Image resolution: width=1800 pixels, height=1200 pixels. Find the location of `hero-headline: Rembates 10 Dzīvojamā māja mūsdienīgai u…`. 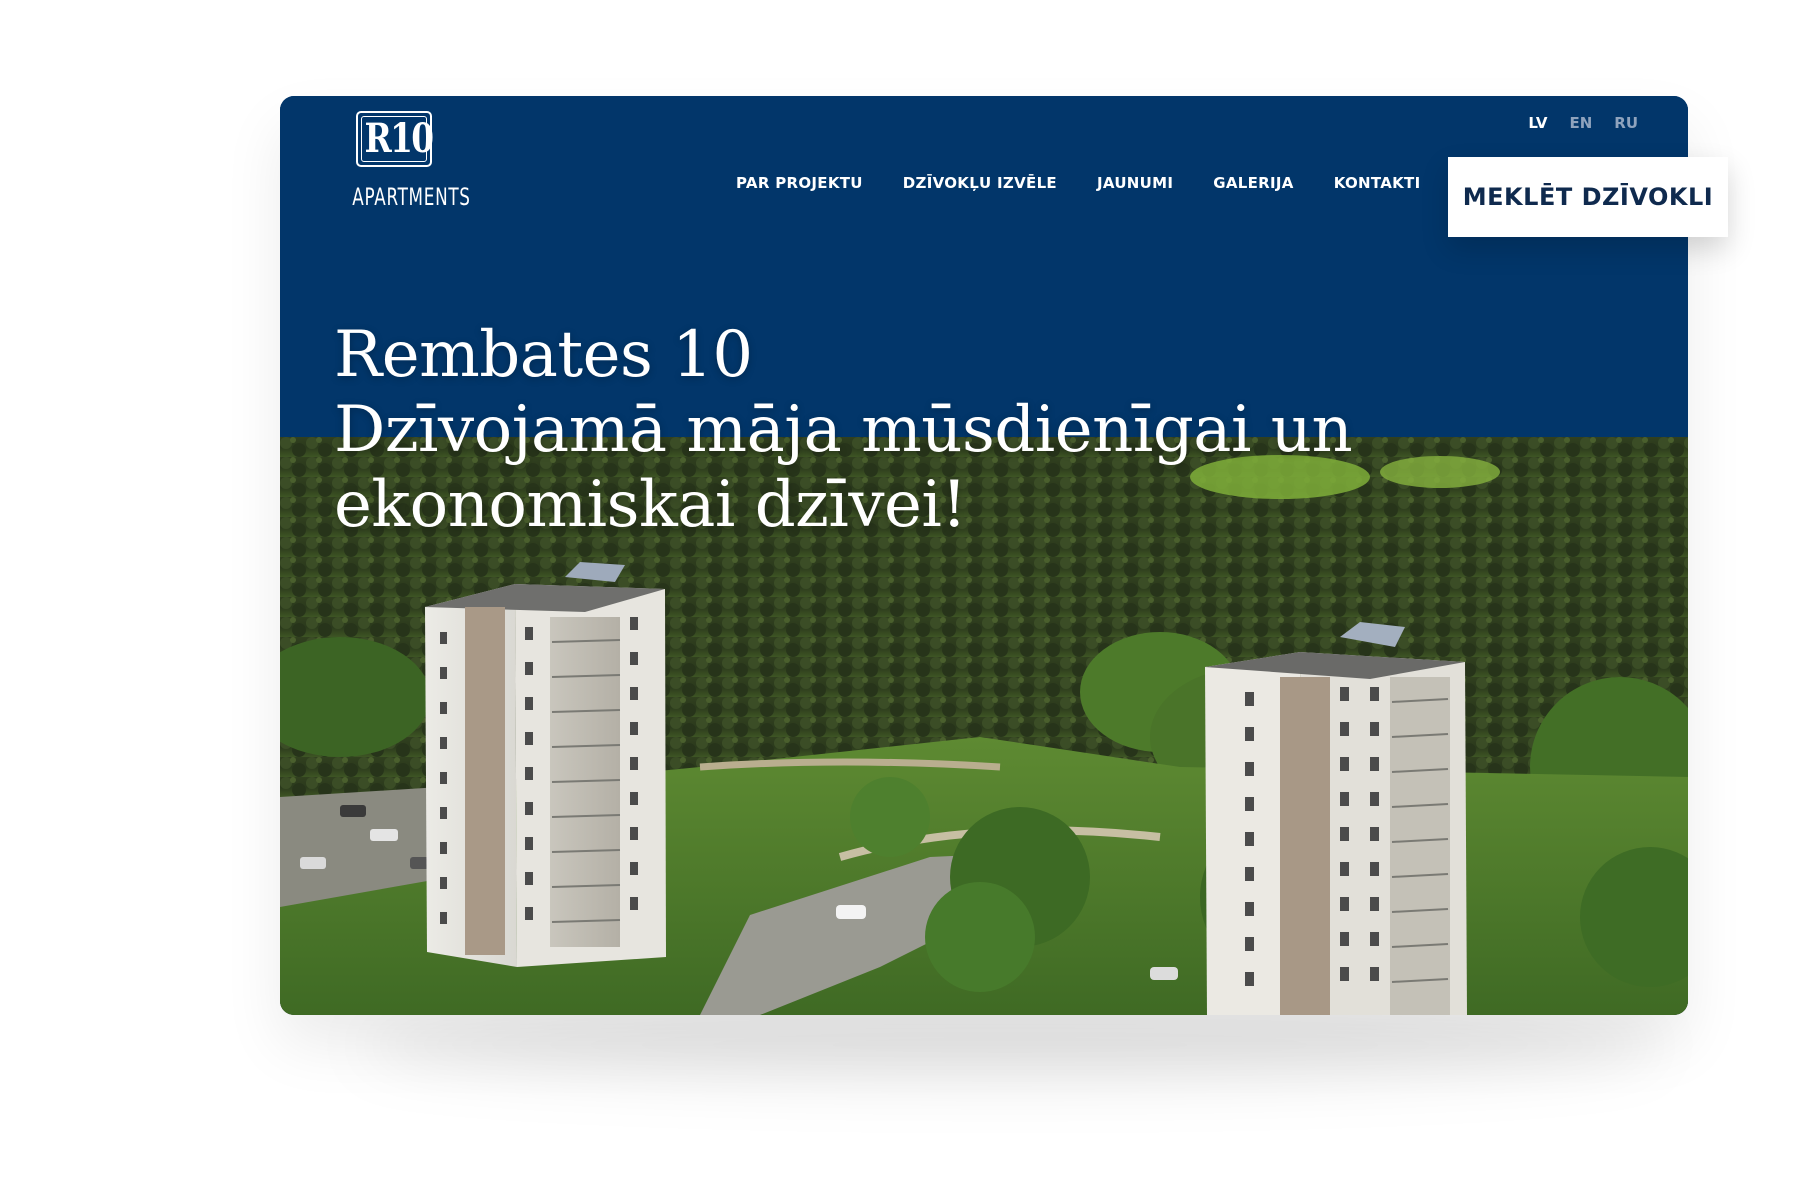

hero-headline: Rembates 10 Dzīvojamā māja mūsdienīgai u… is located at coordinates (884, 430).